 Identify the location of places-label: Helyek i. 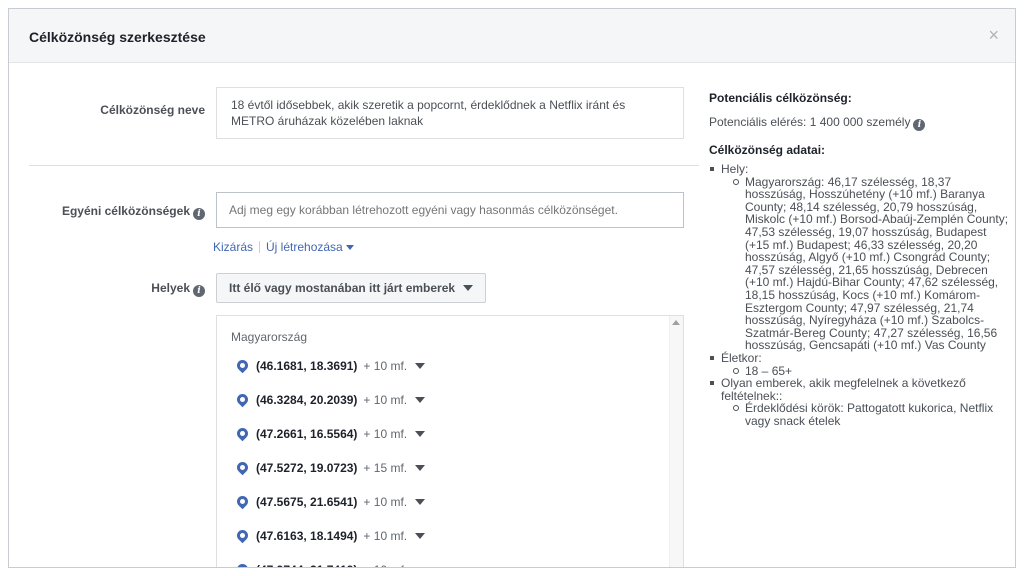
(107, 289).